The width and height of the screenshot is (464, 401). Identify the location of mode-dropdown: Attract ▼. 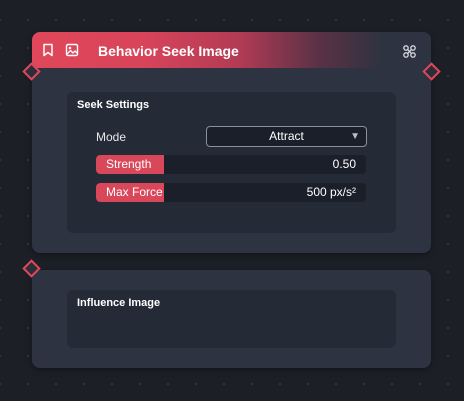
(286, 136).